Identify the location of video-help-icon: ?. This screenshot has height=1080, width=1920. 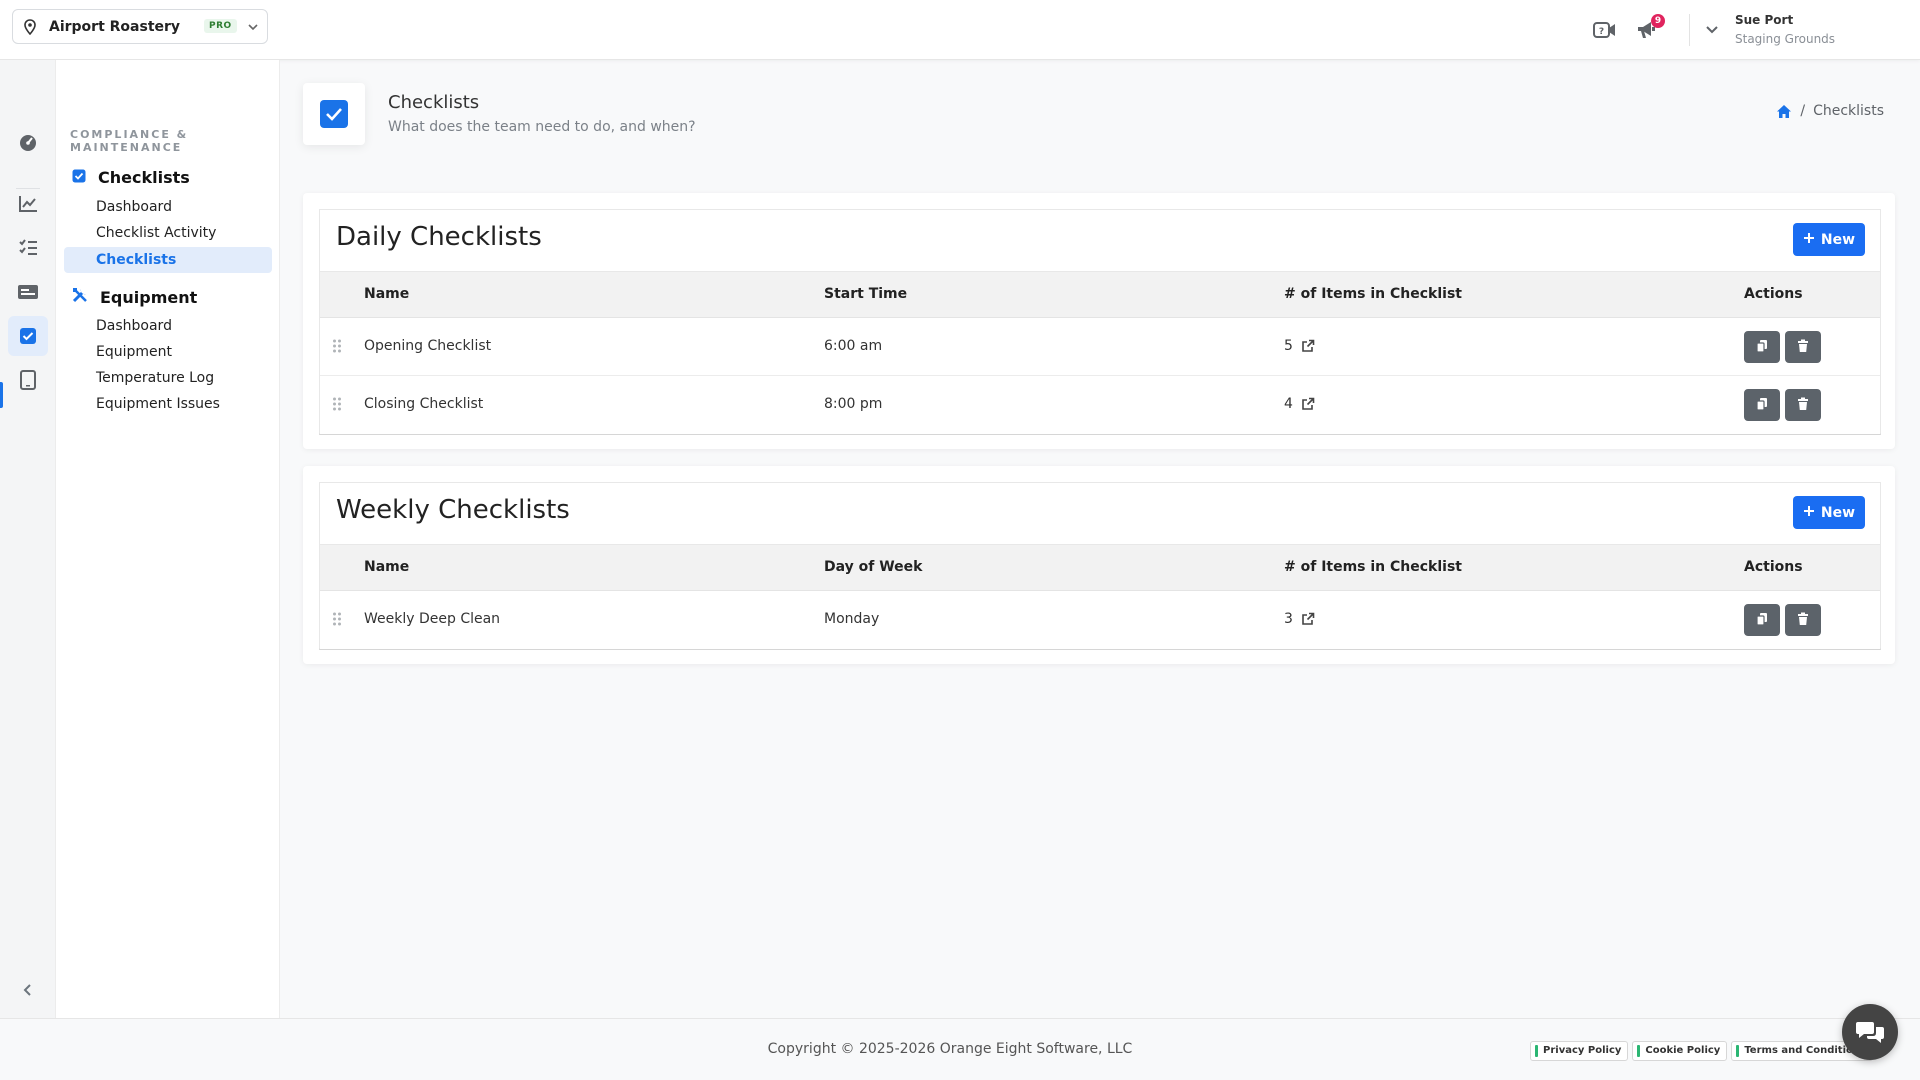
(1605, 30).